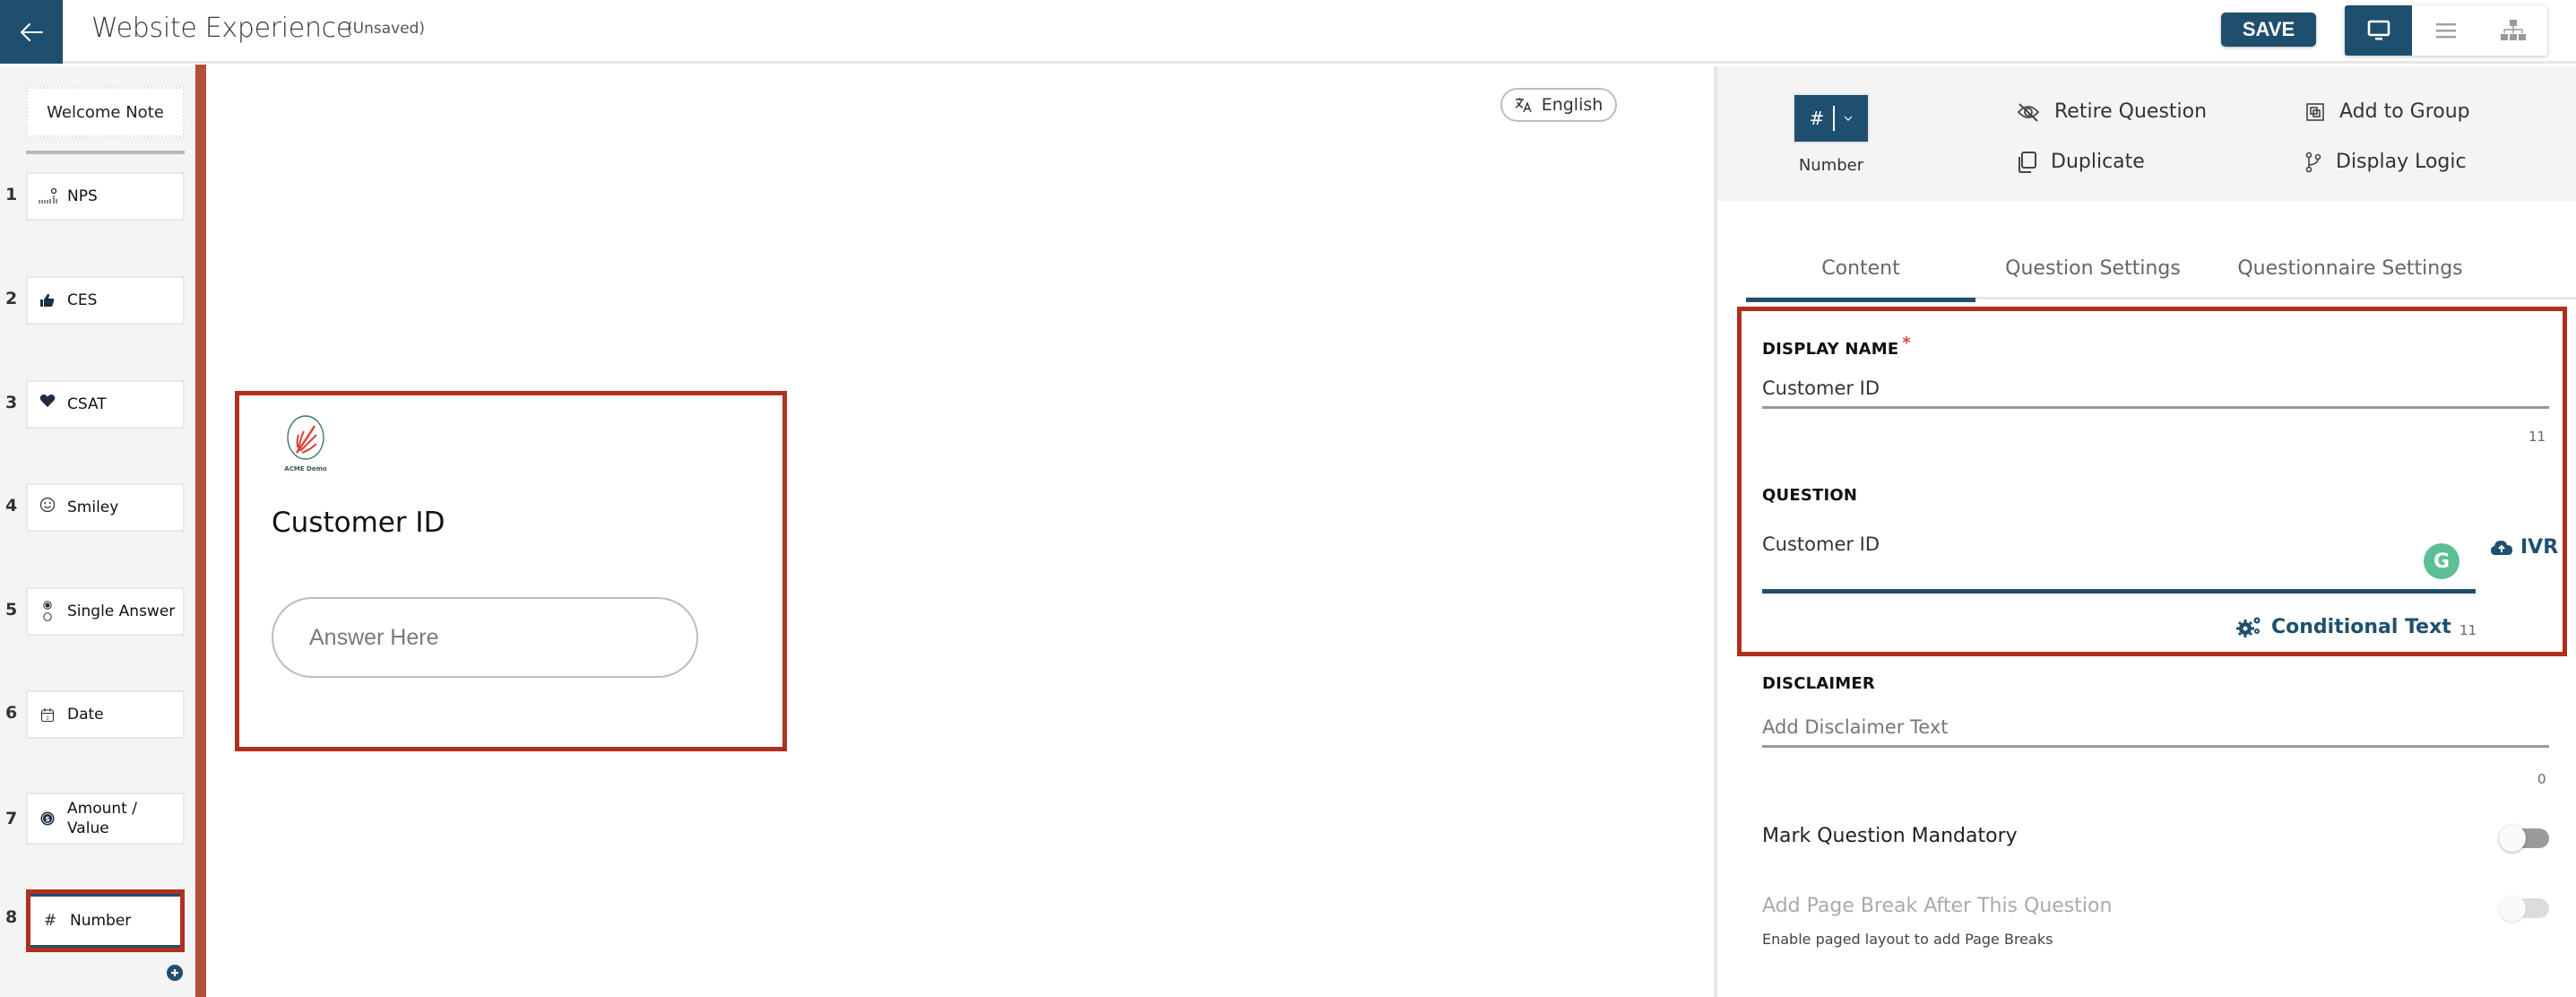  What do you see at coordinates (105, 196) in the screenshot?
I see `sidebar-item-nps: NPS` at bounding box center [105, 196].